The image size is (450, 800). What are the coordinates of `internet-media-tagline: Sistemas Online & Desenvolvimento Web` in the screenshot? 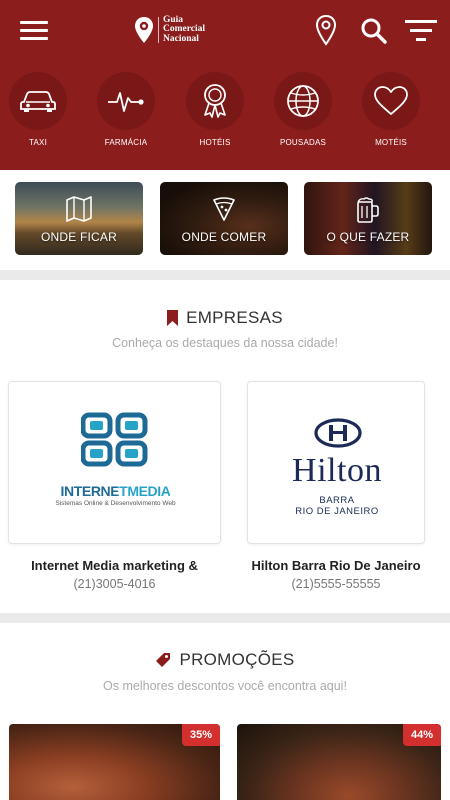 It's located at (115, 503).